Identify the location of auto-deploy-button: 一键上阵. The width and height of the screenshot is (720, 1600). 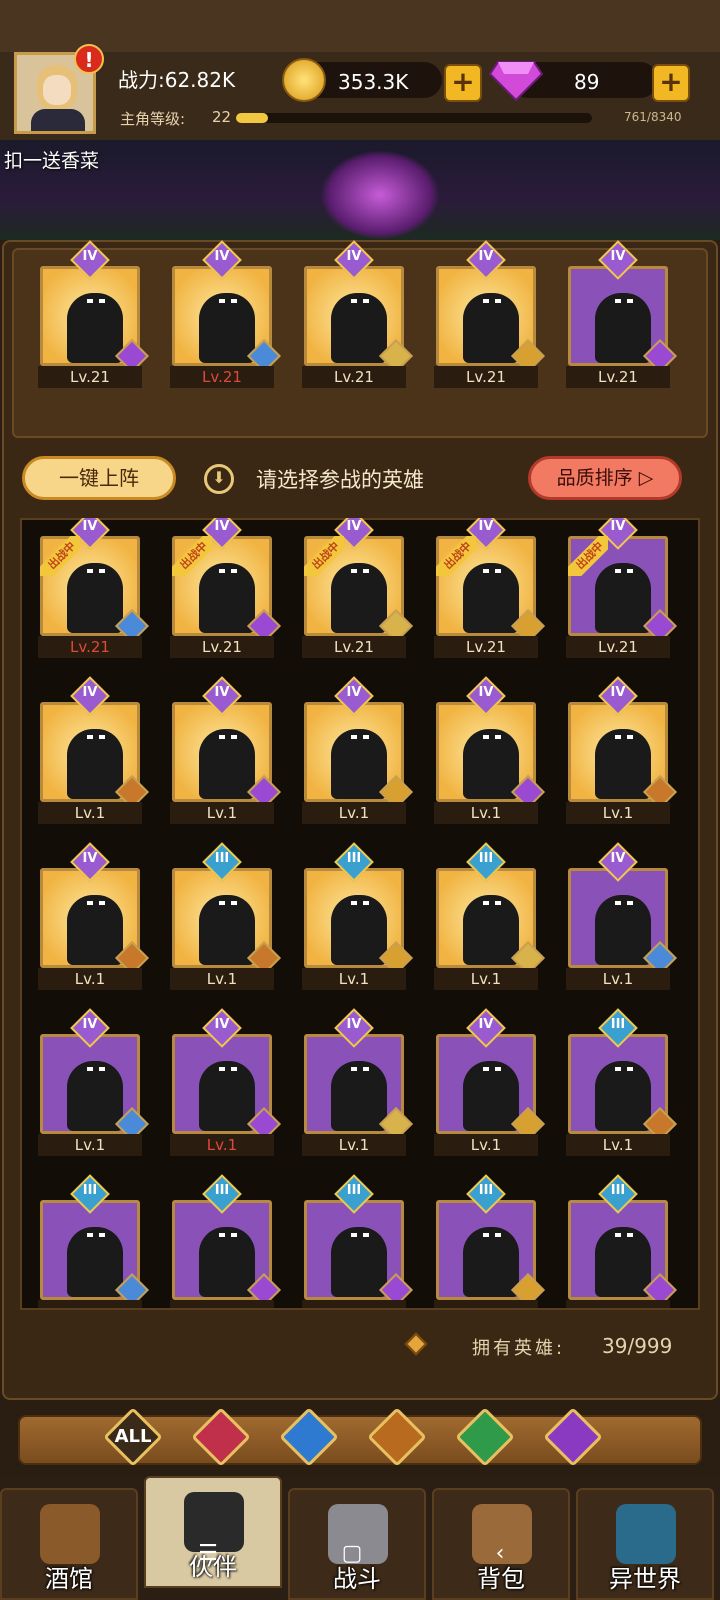
(99, 478).